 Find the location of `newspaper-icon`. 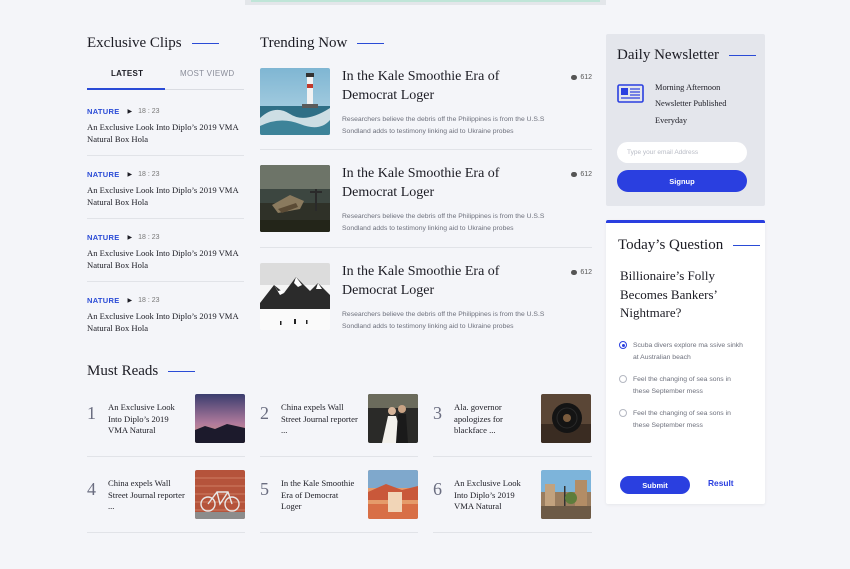

newspaper-icon is located at coordinates (630, 93).